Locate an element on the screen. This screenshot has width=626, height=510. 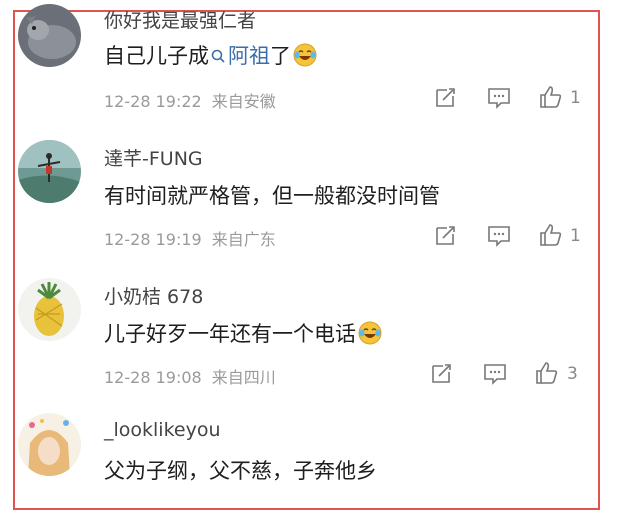
comment-source: 来自广东 is located at coordinates (243, 239).